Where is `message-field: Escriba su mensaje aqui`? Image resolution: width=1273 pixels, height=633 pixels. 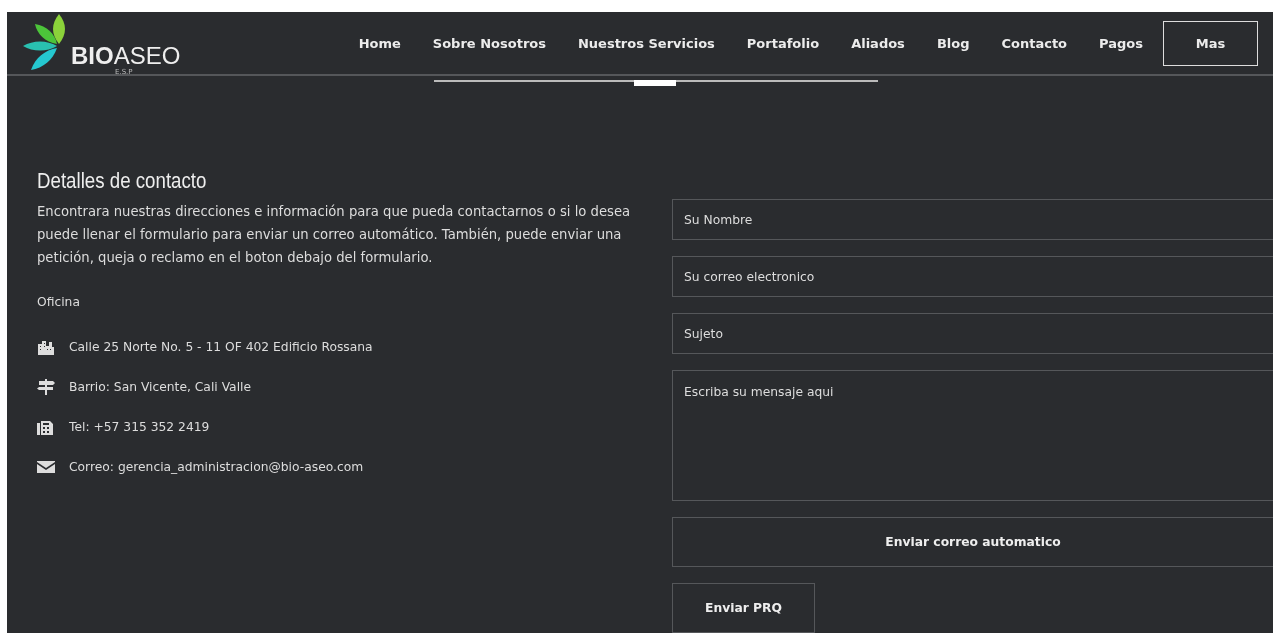
message-field: Escriba su mensaje aqui is located at coordinates (972, 435).